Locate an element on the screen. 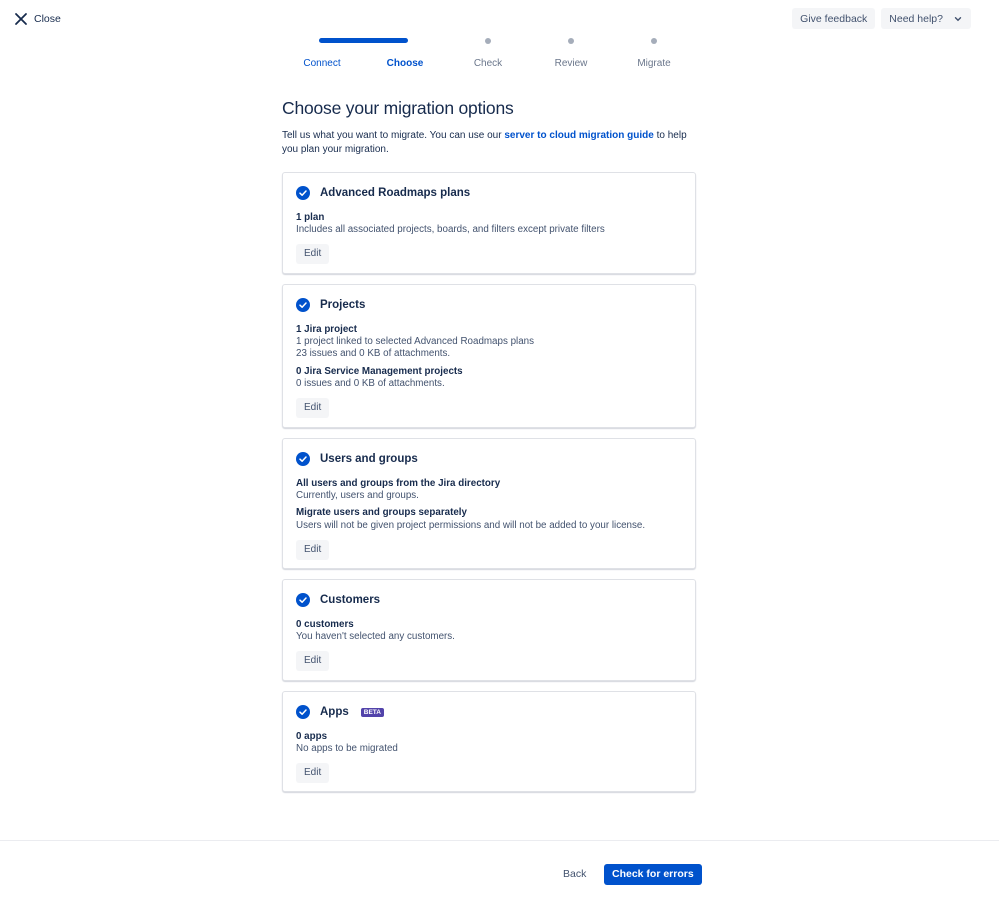 Image resolution: width=999 pixels, height=903 pixels. footer-bar: Back Check for errors is located at coordinates (499, 871).